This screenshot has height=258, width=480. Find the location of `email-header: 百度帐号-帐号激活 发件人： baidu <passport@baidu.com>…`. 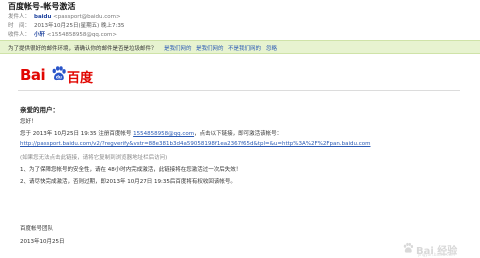

email-header: 百度帐号-帐号激活 发件人： baidu <passport@baidu.com>… is located at coordinates (240, 19).